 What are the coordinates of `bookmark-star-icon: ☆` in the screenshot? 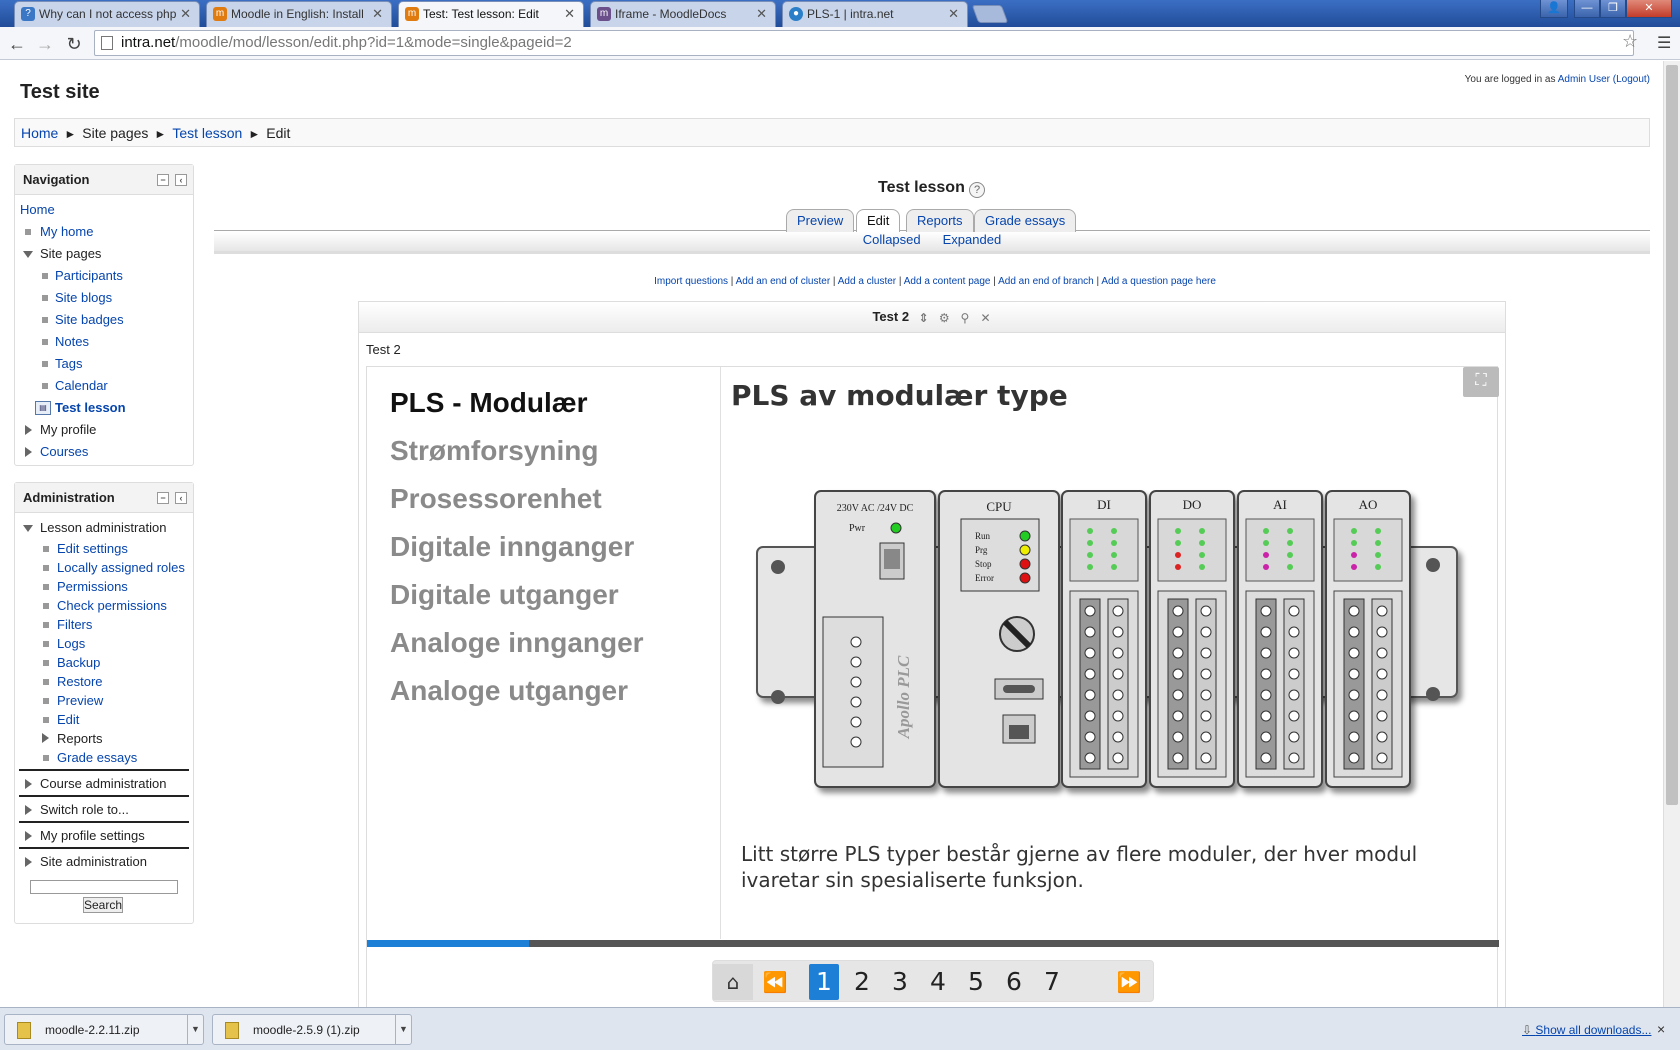 It's located at (1630, 41).